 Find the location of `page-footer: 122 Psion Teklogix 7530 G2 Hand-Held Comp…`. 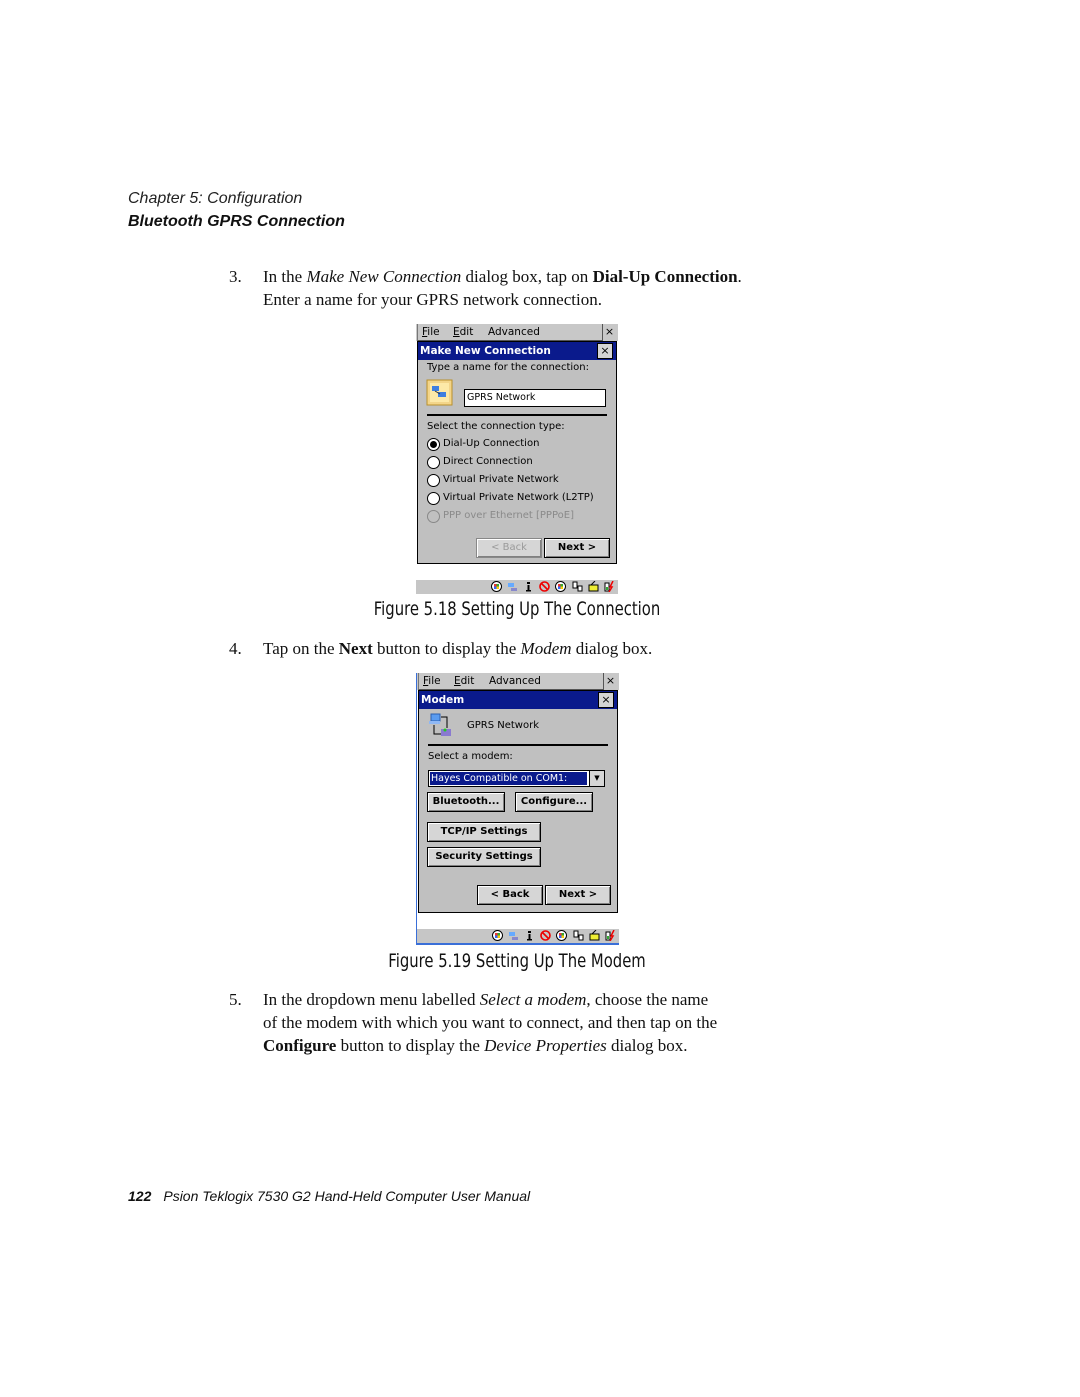

page-footer: 122 Psion Teklogix 7530 G2 Hand-Held Comp… is located at coordinates (329, 1196).